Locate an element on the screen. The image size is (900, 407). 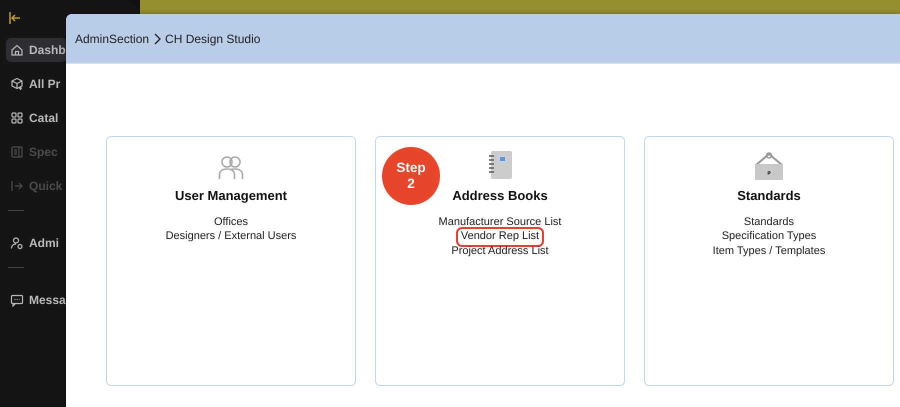
sidebar-item: Catal is located at coordinates (33, 118).